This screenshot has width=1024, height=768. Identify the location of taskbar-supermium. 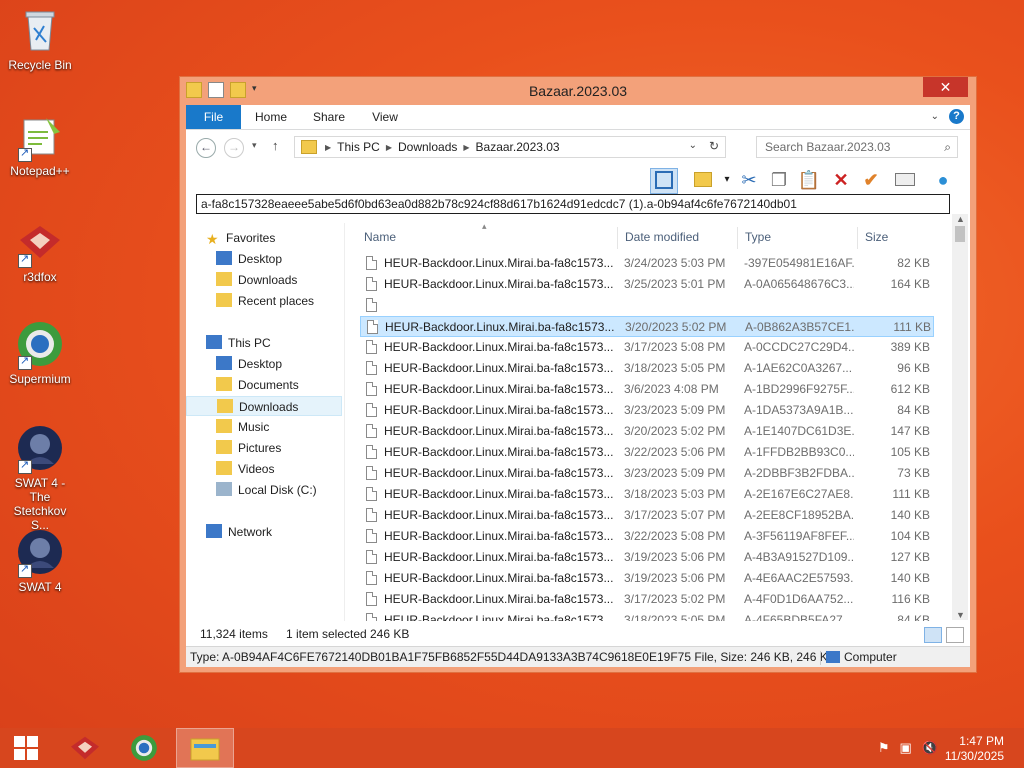
(145, 748).